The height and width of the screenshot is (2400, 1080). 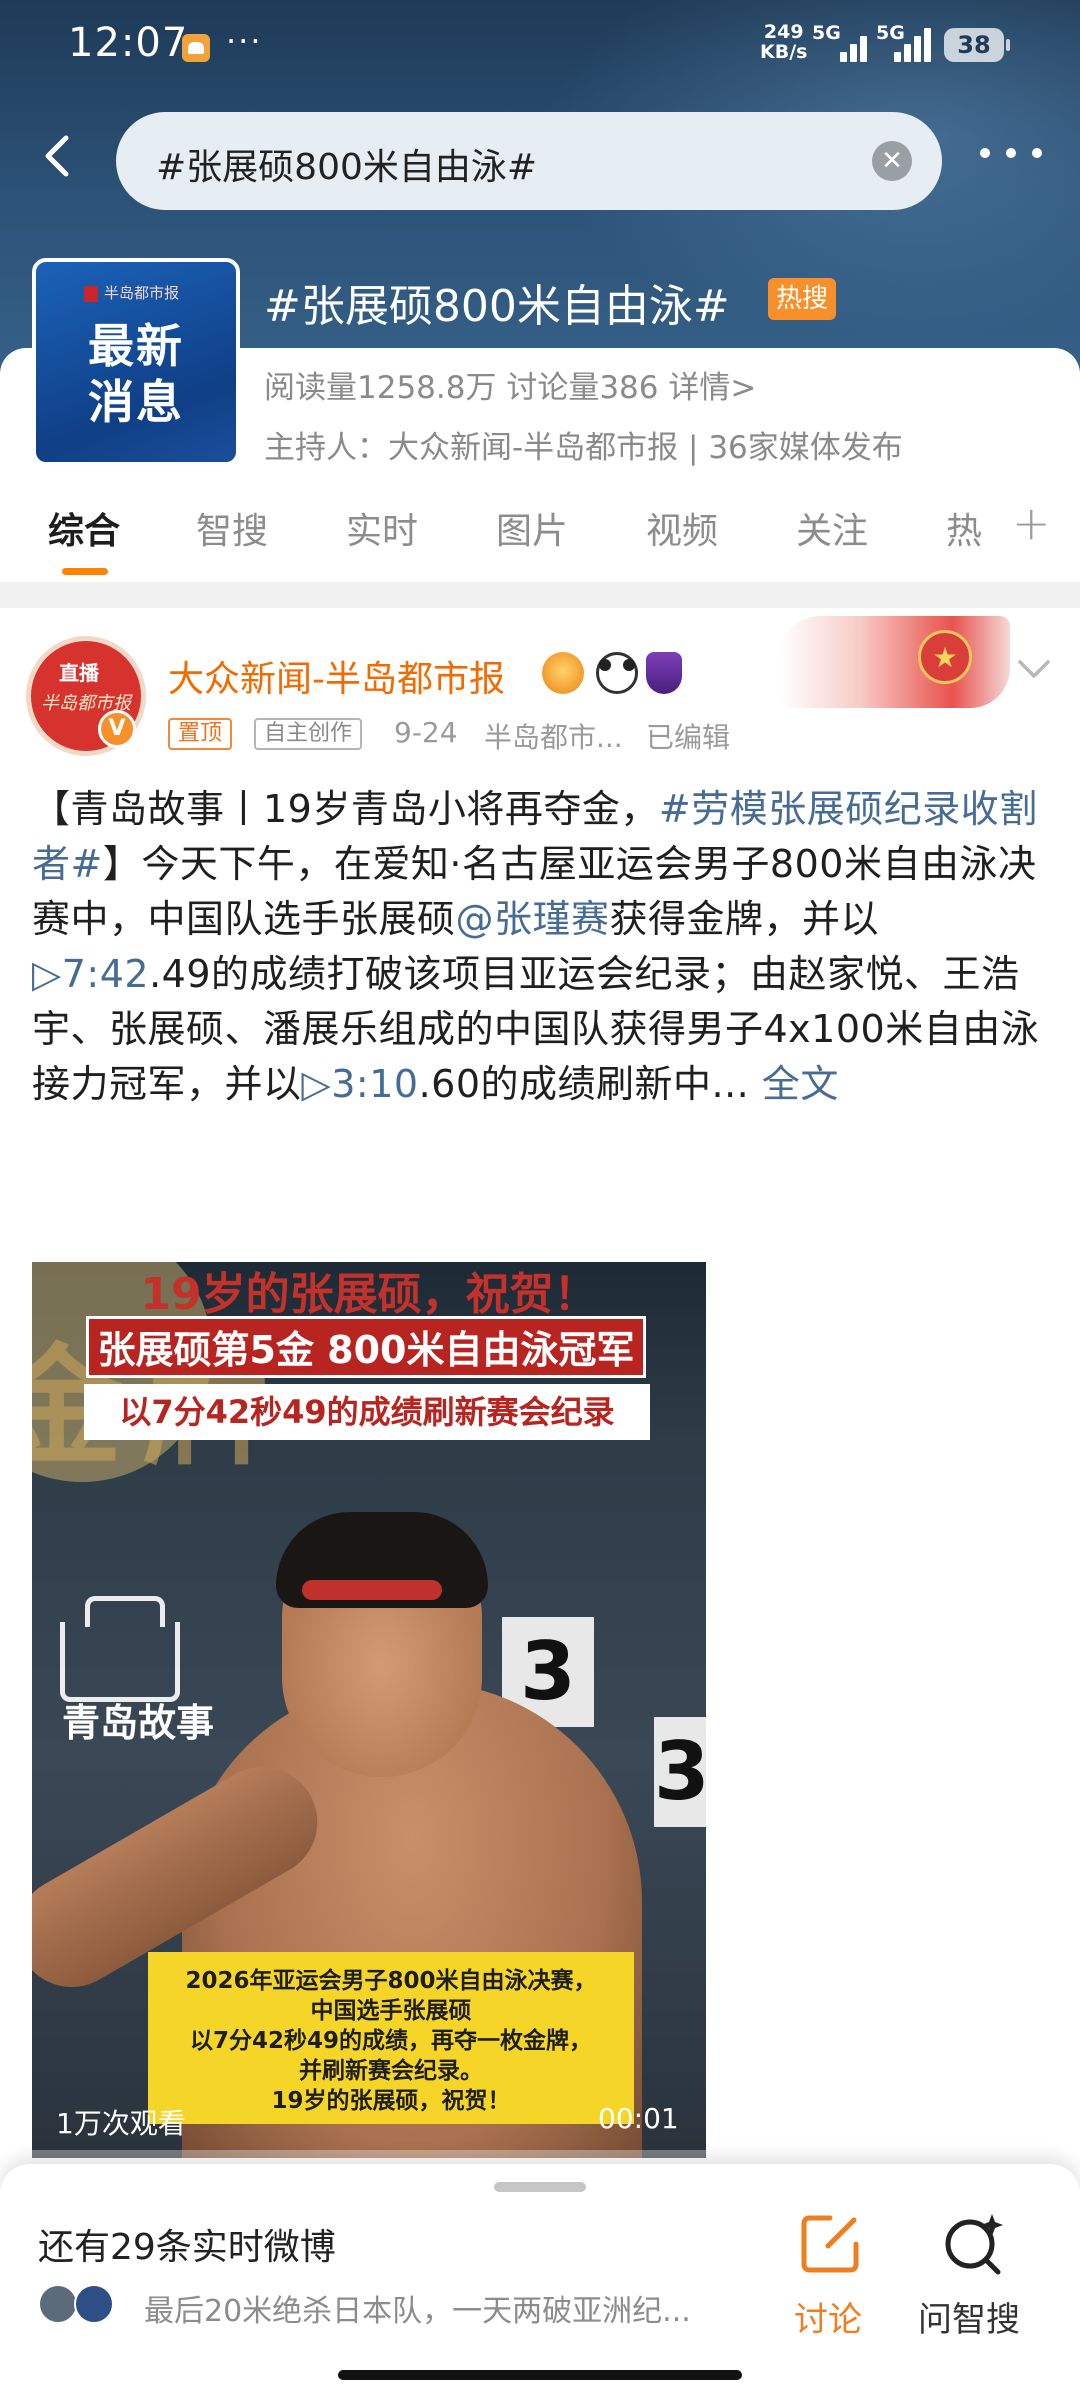 What do you see at coordinates (336, 676) in the screenshot?
I see `author-name: 大众新闻-半岛都市报` at bounding box center [336, 676].